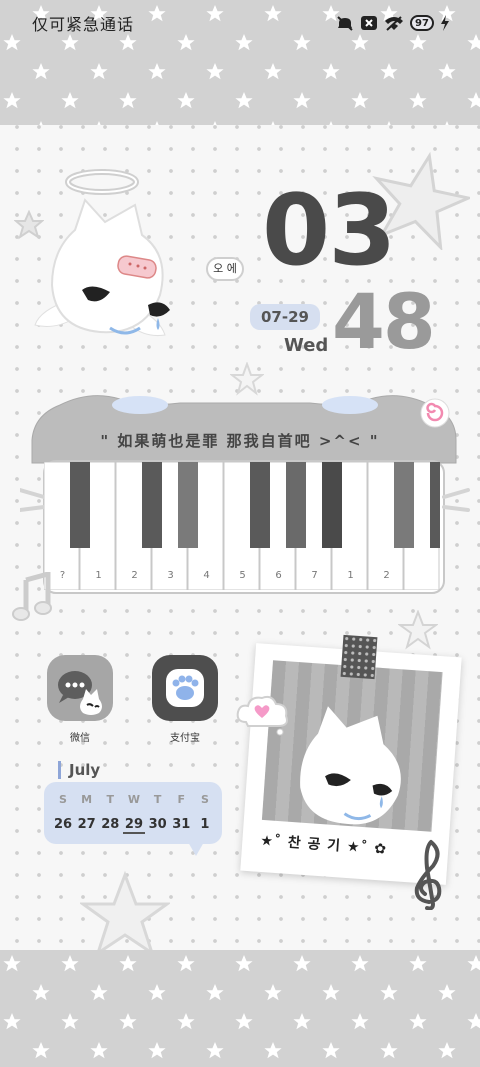  I want to click on piano-lyric: " 如果萌也是罪 那我自首吧 >^< ", so click(240, 441).